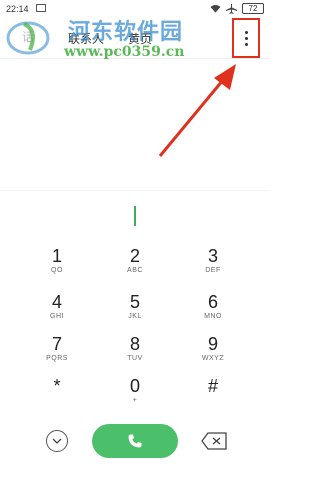 This screenshot has width=320, height=480. Describe the element at coordinates (41, 8) in the screenshot. I see `image-icon` at that location.